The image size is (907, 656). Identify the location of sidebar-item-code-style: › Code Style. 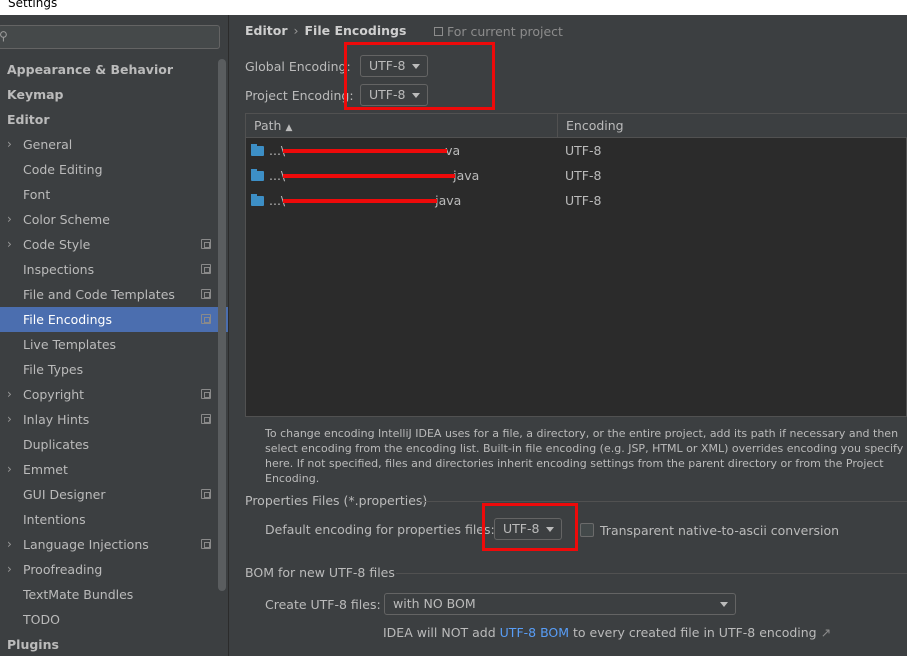
(114, 244).